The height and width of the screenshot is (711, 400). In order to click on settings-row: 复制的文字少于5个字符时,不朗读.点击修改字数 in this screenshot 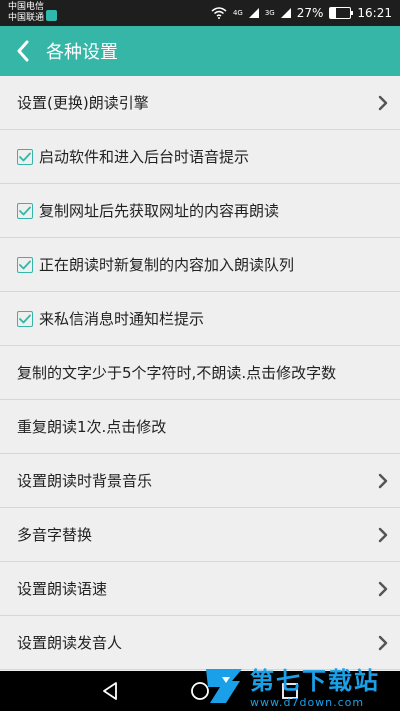, I will do `click(200, 373)`.